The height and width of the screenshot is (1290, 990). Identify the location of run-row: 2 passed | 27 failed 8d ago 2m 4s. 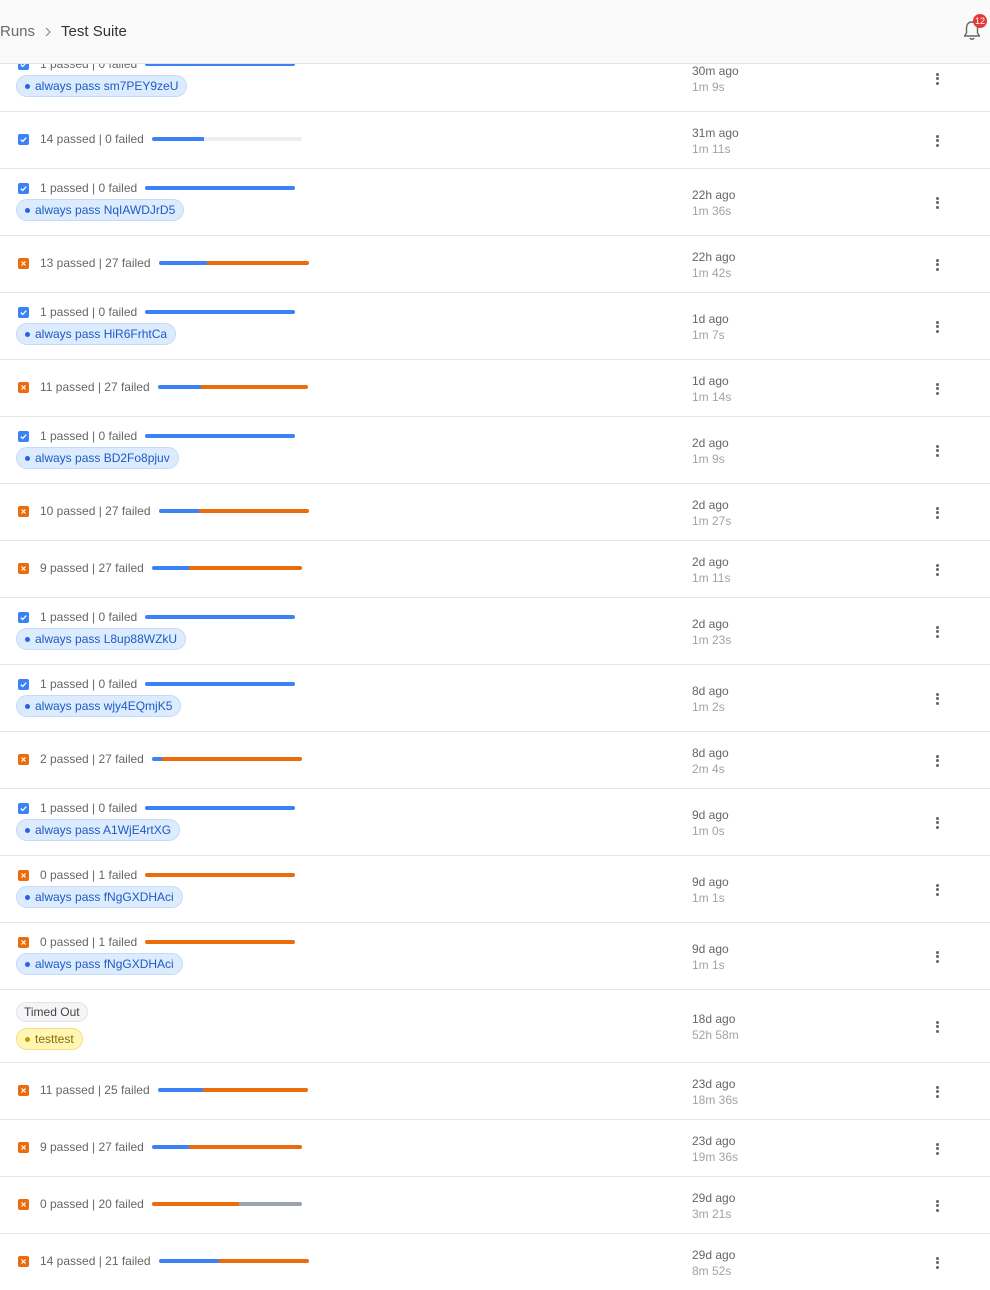
(495, 760).